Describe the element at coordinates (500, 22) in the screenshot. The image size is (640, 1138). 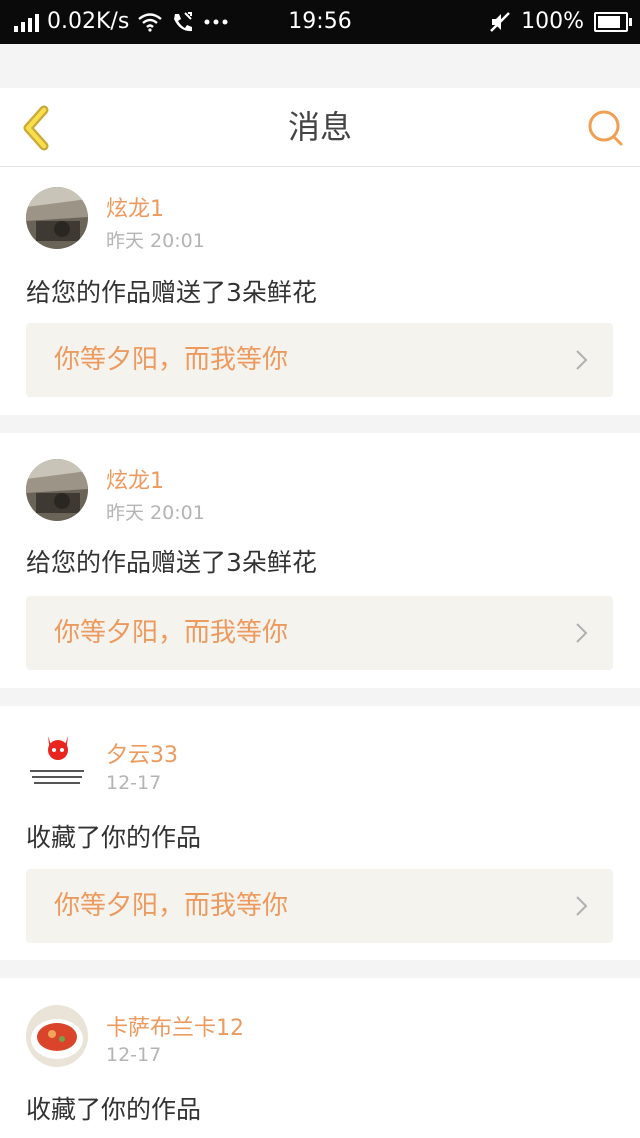
I see `mute-icon` at that location.